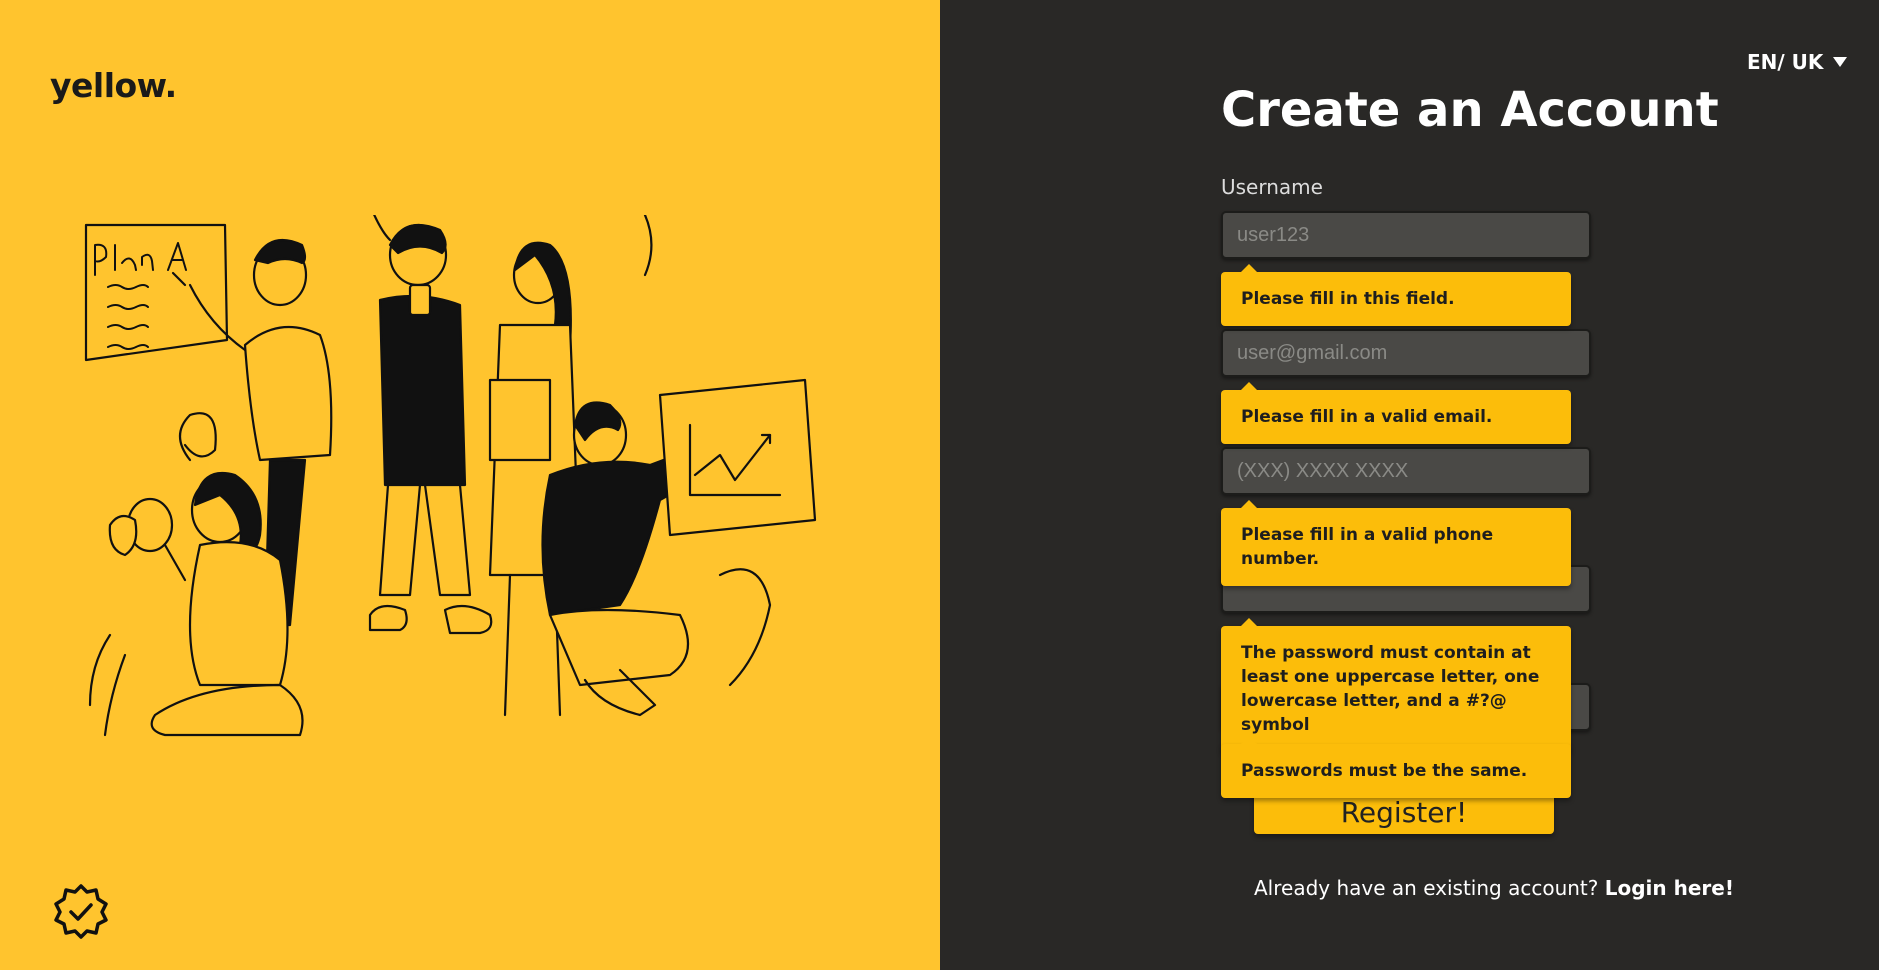 This screenshot has height=970, width=1879. Describe the element at coordinates (113, 85) in the screenshot. I see `brand-logo: yellow.` at that location.